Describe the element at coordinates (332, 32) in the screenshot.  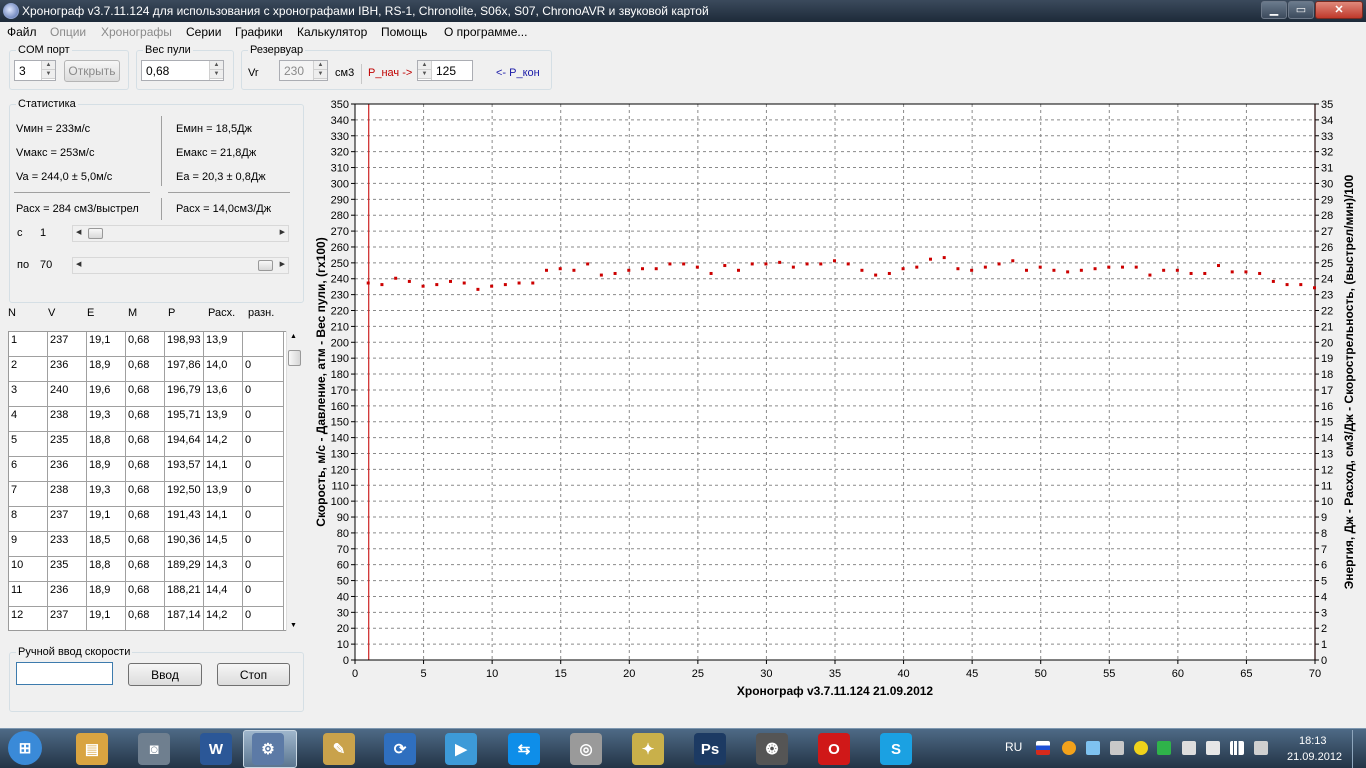
I see `menu-calculator: Калькулятор` at that location.